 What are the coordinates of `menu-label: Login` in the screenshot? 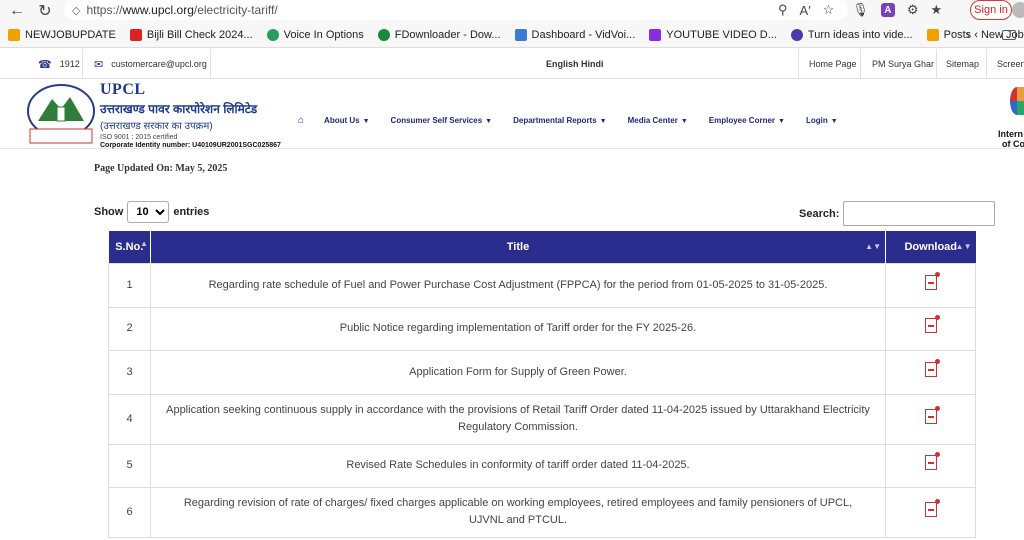 It's located at (816, 120).